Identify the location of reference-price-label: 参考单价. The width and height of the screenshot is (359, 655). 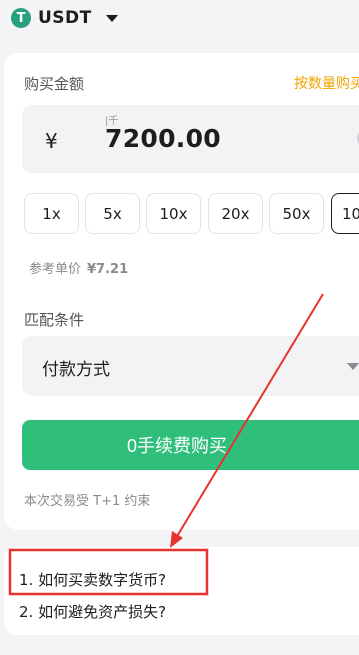
(55, 269).